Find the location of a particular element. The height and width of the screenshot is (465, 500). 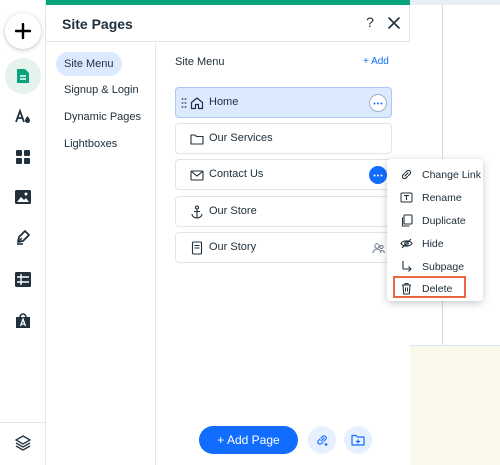

blog-button is located at coordinates (23, 237).